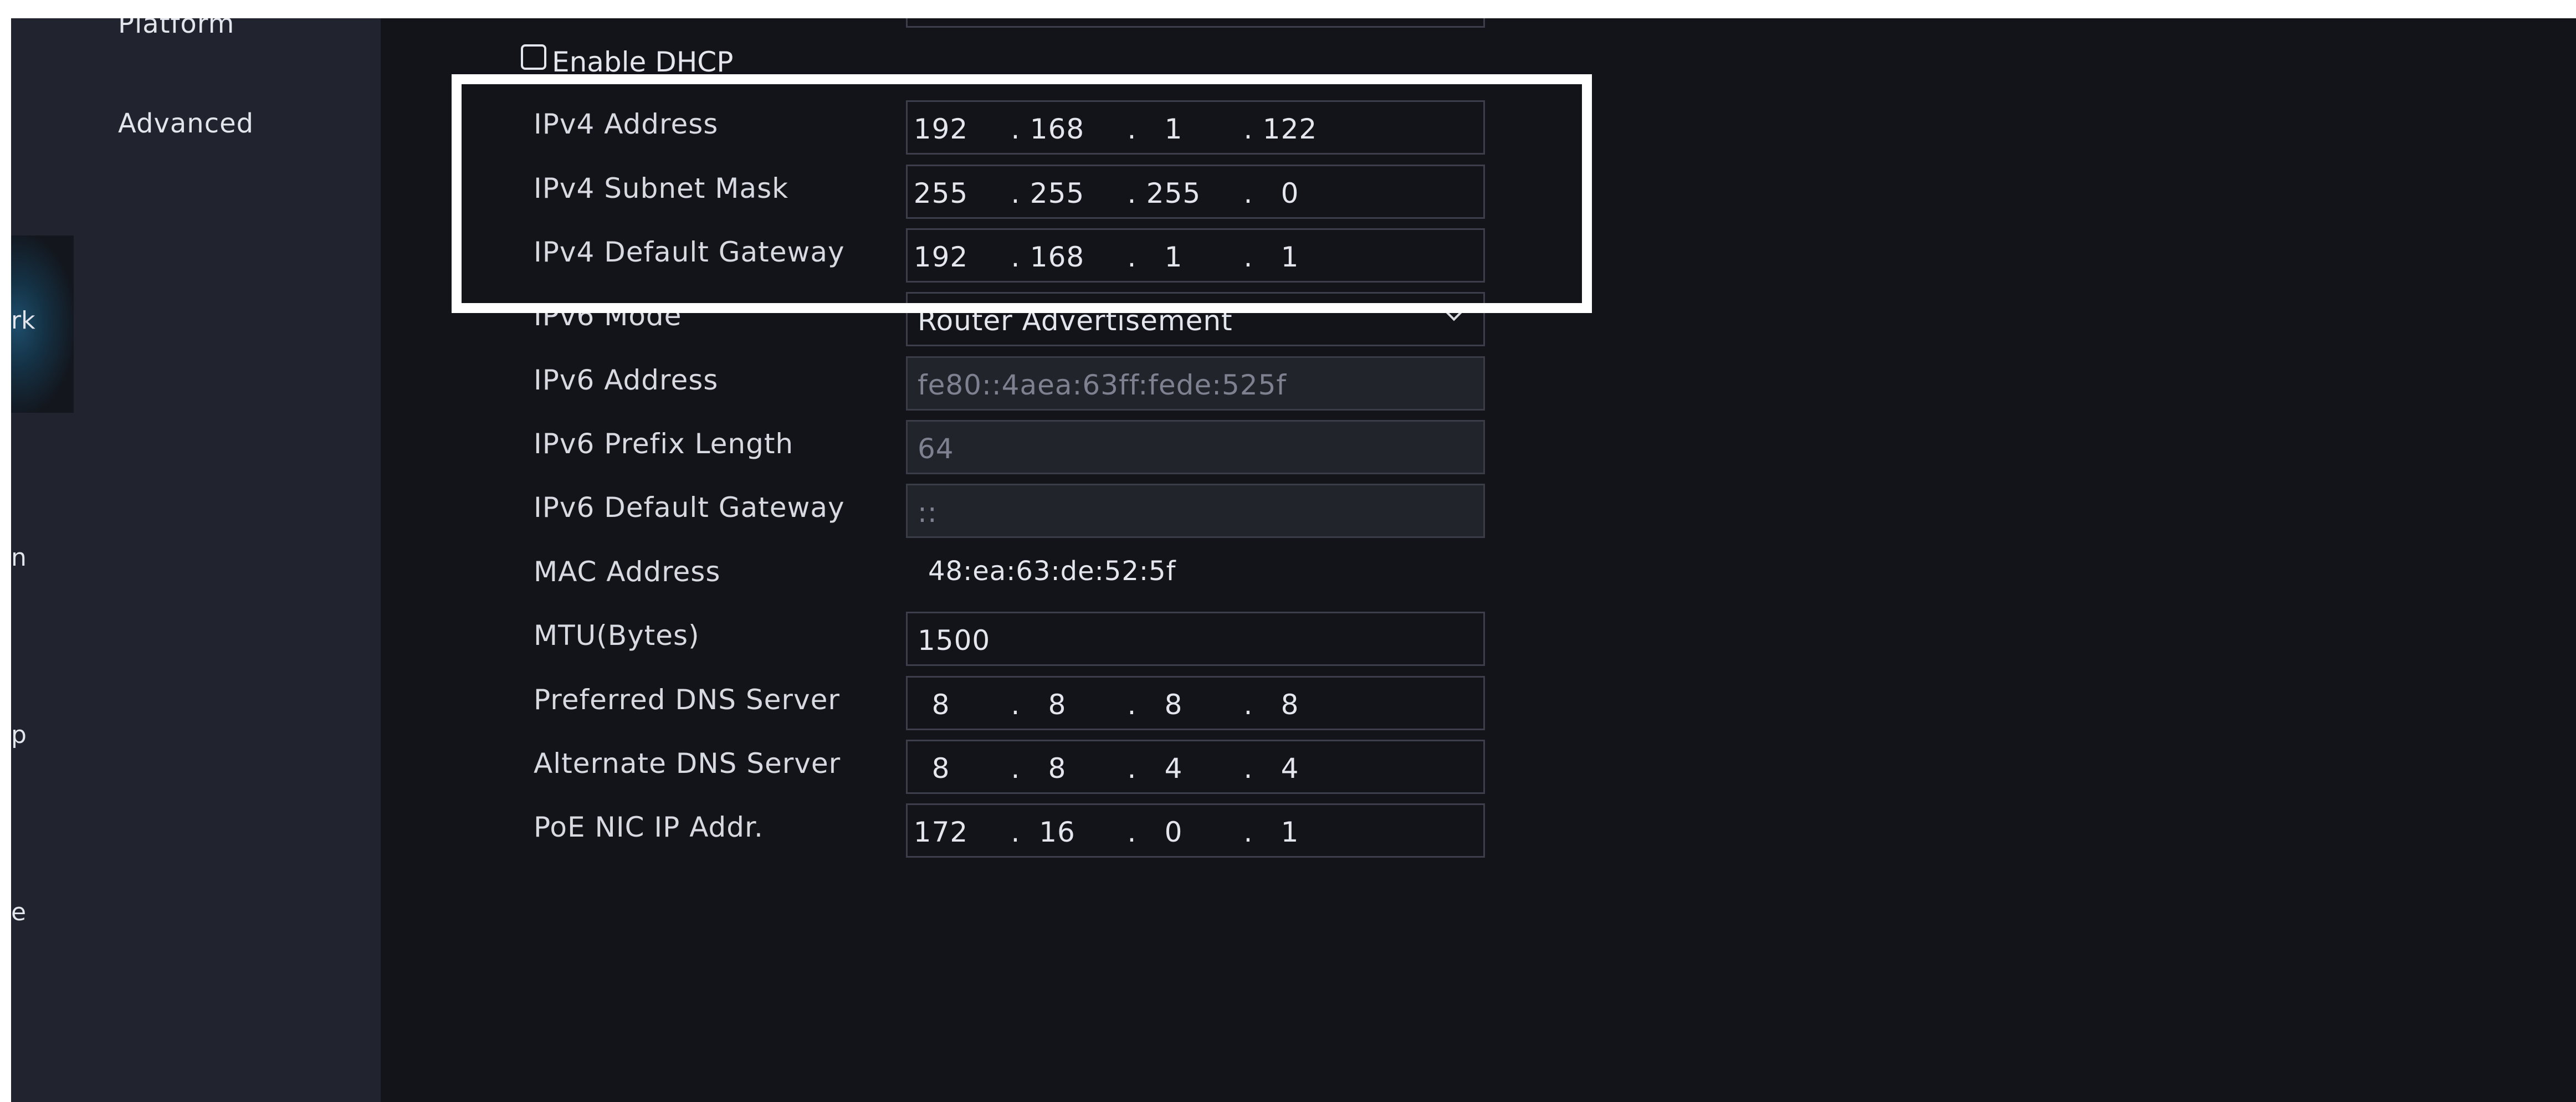 This screenshot has height=1102, width=2576. Describe the element at coordinates (42, 678) in the screenshot. I see `rail-item-3: p` at that location.